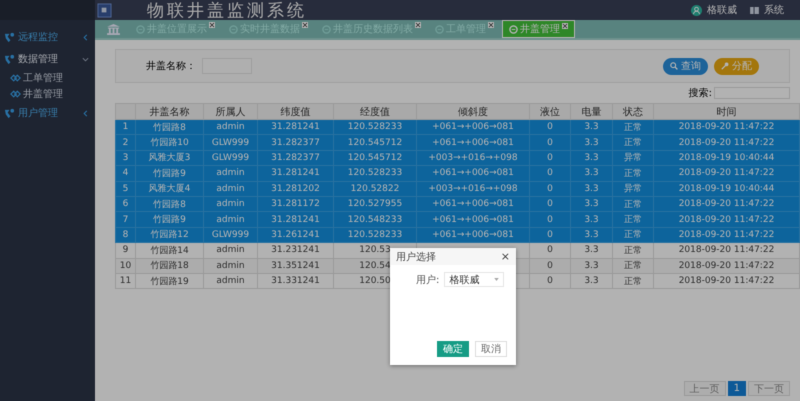 Image resolution: width=800 pixels, height=401 pixels. Describe the element at coordinates (126, 158) in the screenshot. I see `table-cell: 3` at that location.